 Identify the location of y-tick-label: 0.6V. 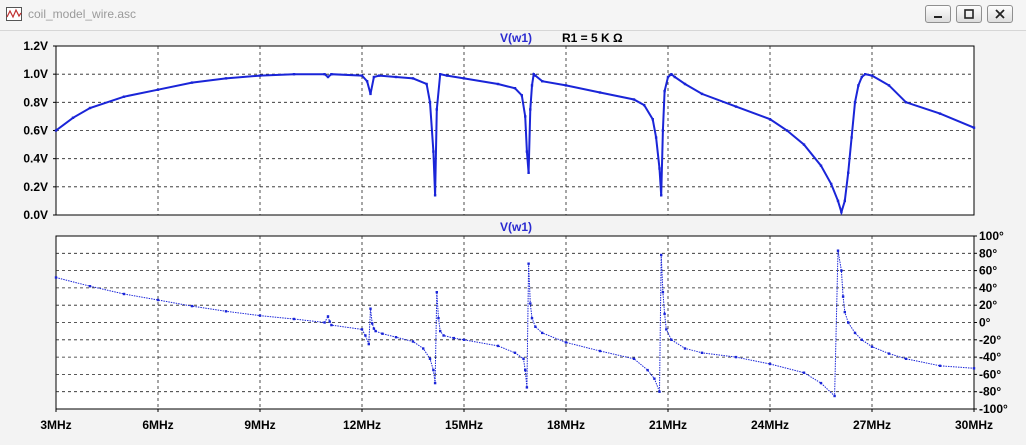
(35, 131).